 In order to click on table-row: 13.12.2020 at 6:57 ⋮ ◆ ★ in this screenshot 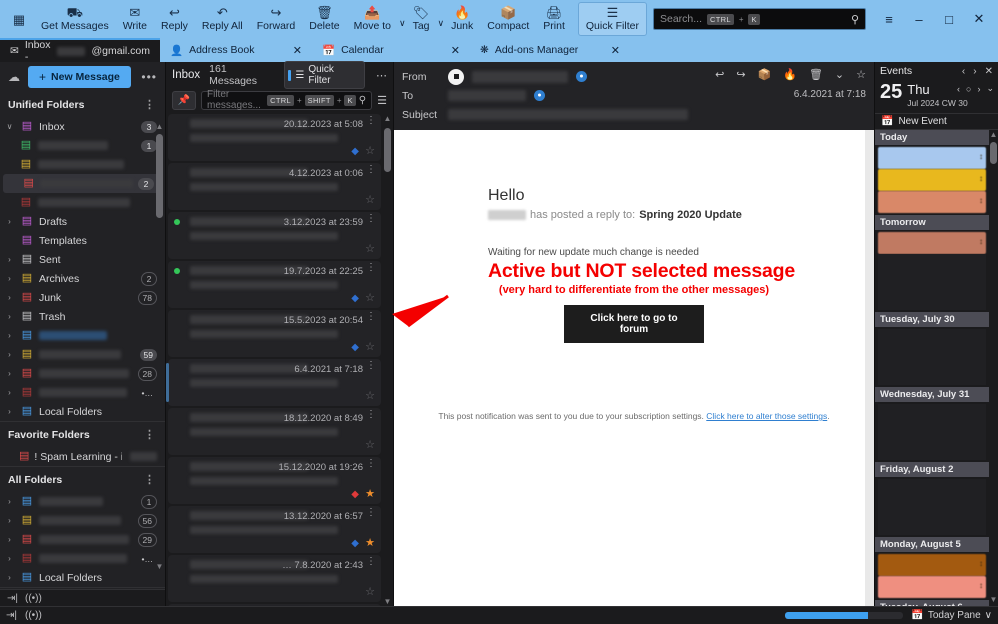, I will do `click(274, 529)`.